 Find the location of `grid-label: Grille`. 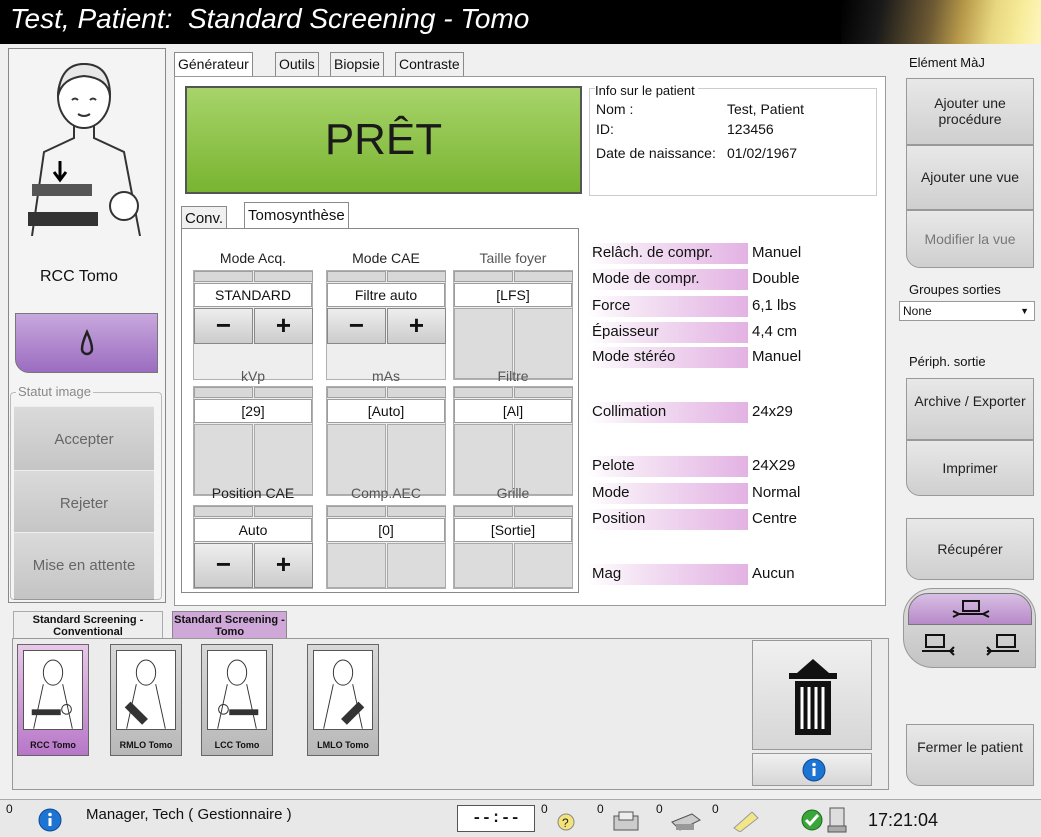

grid-label: Grille is located at coordinates (513, 493).